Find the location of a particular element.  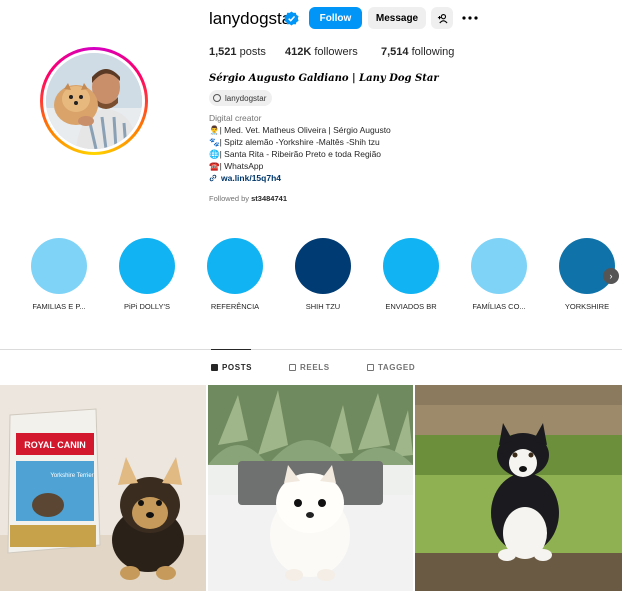

avatar-image is located at coordinates (94, 101).